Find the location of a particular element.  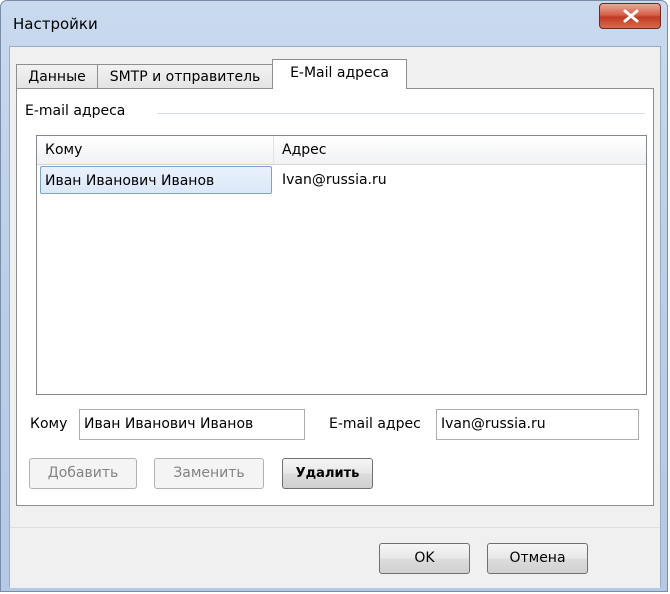

replace-button: Заменить is located at coordinates (209, 473).